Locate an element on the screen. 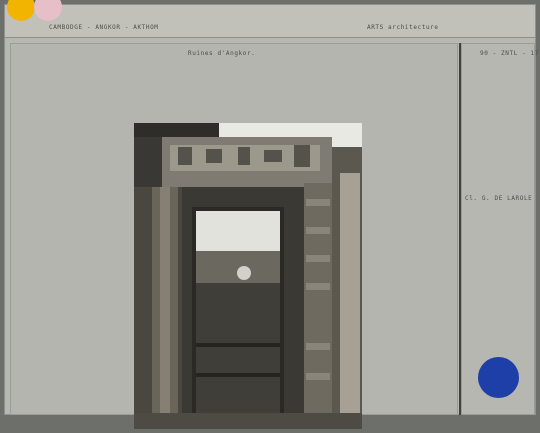 This screenshot has width=540, height=433. yellow-sticker is located at coordinates (21, 10).